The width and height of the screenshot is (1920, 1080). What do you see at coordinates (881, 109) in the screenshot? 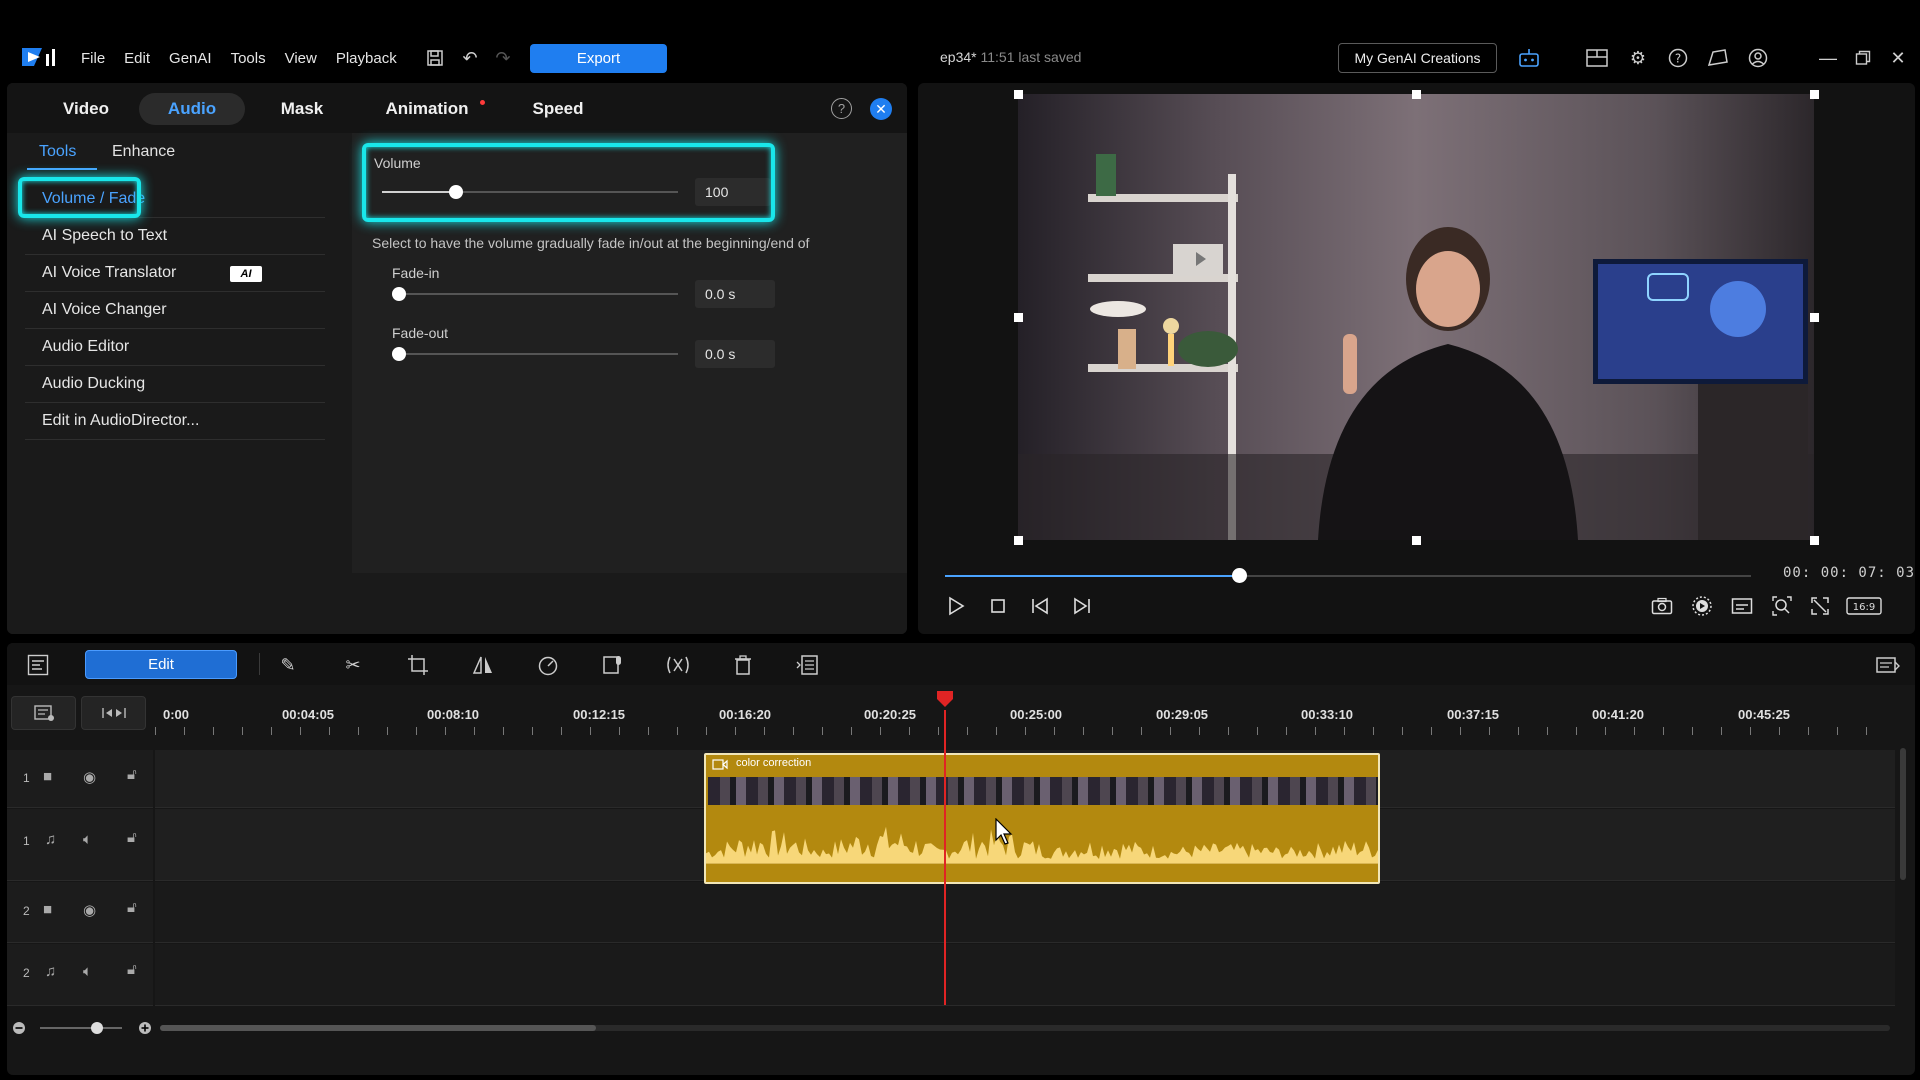
I see `panel-close-icon: ✕` at bounding box center [881, 109].